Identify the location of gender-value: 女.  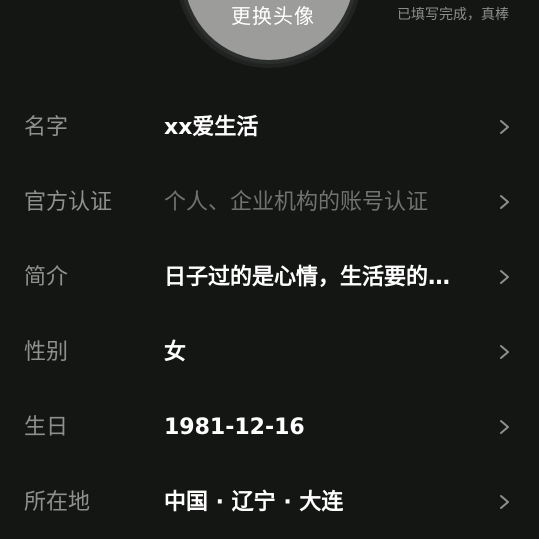
(175, 352).